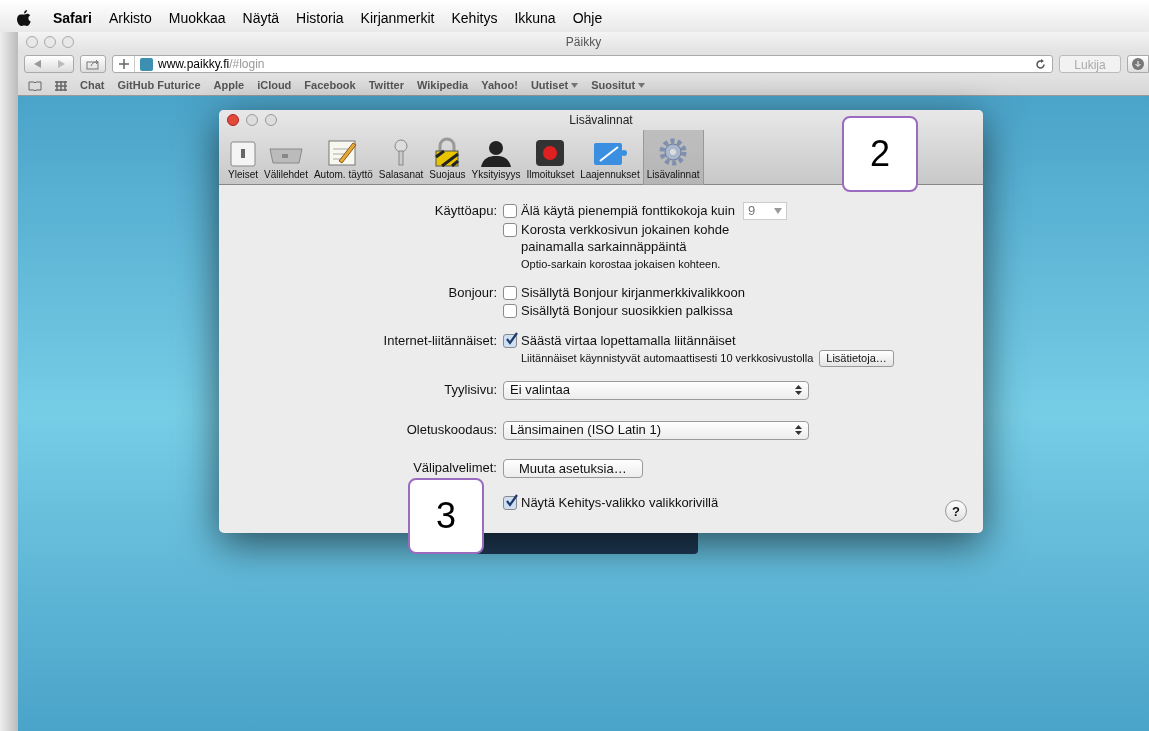 The height and width of the screenshot is (731, 1149). Describe the element at coordinates (49, 64) in the screenshot. I see `back-forward-buttons` at that location.